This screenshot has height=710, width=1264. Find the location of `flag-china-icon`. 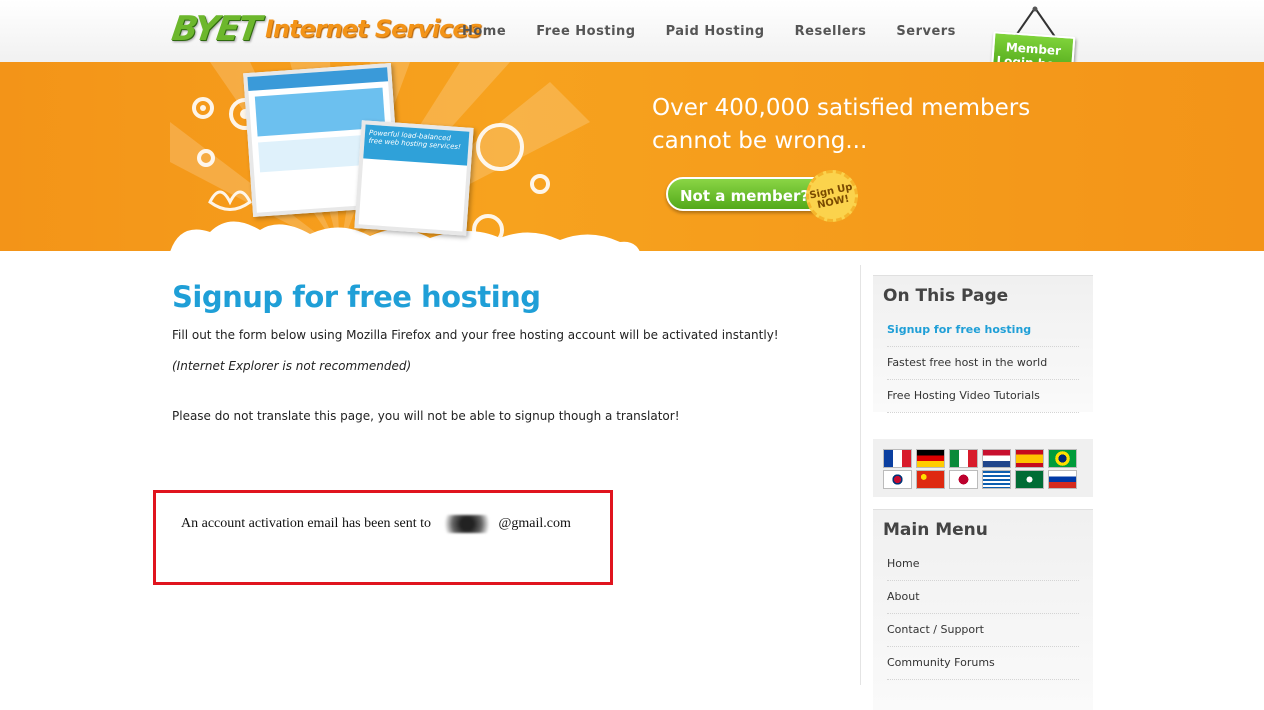

flag-china-icon is located at coordinates (930, 479).